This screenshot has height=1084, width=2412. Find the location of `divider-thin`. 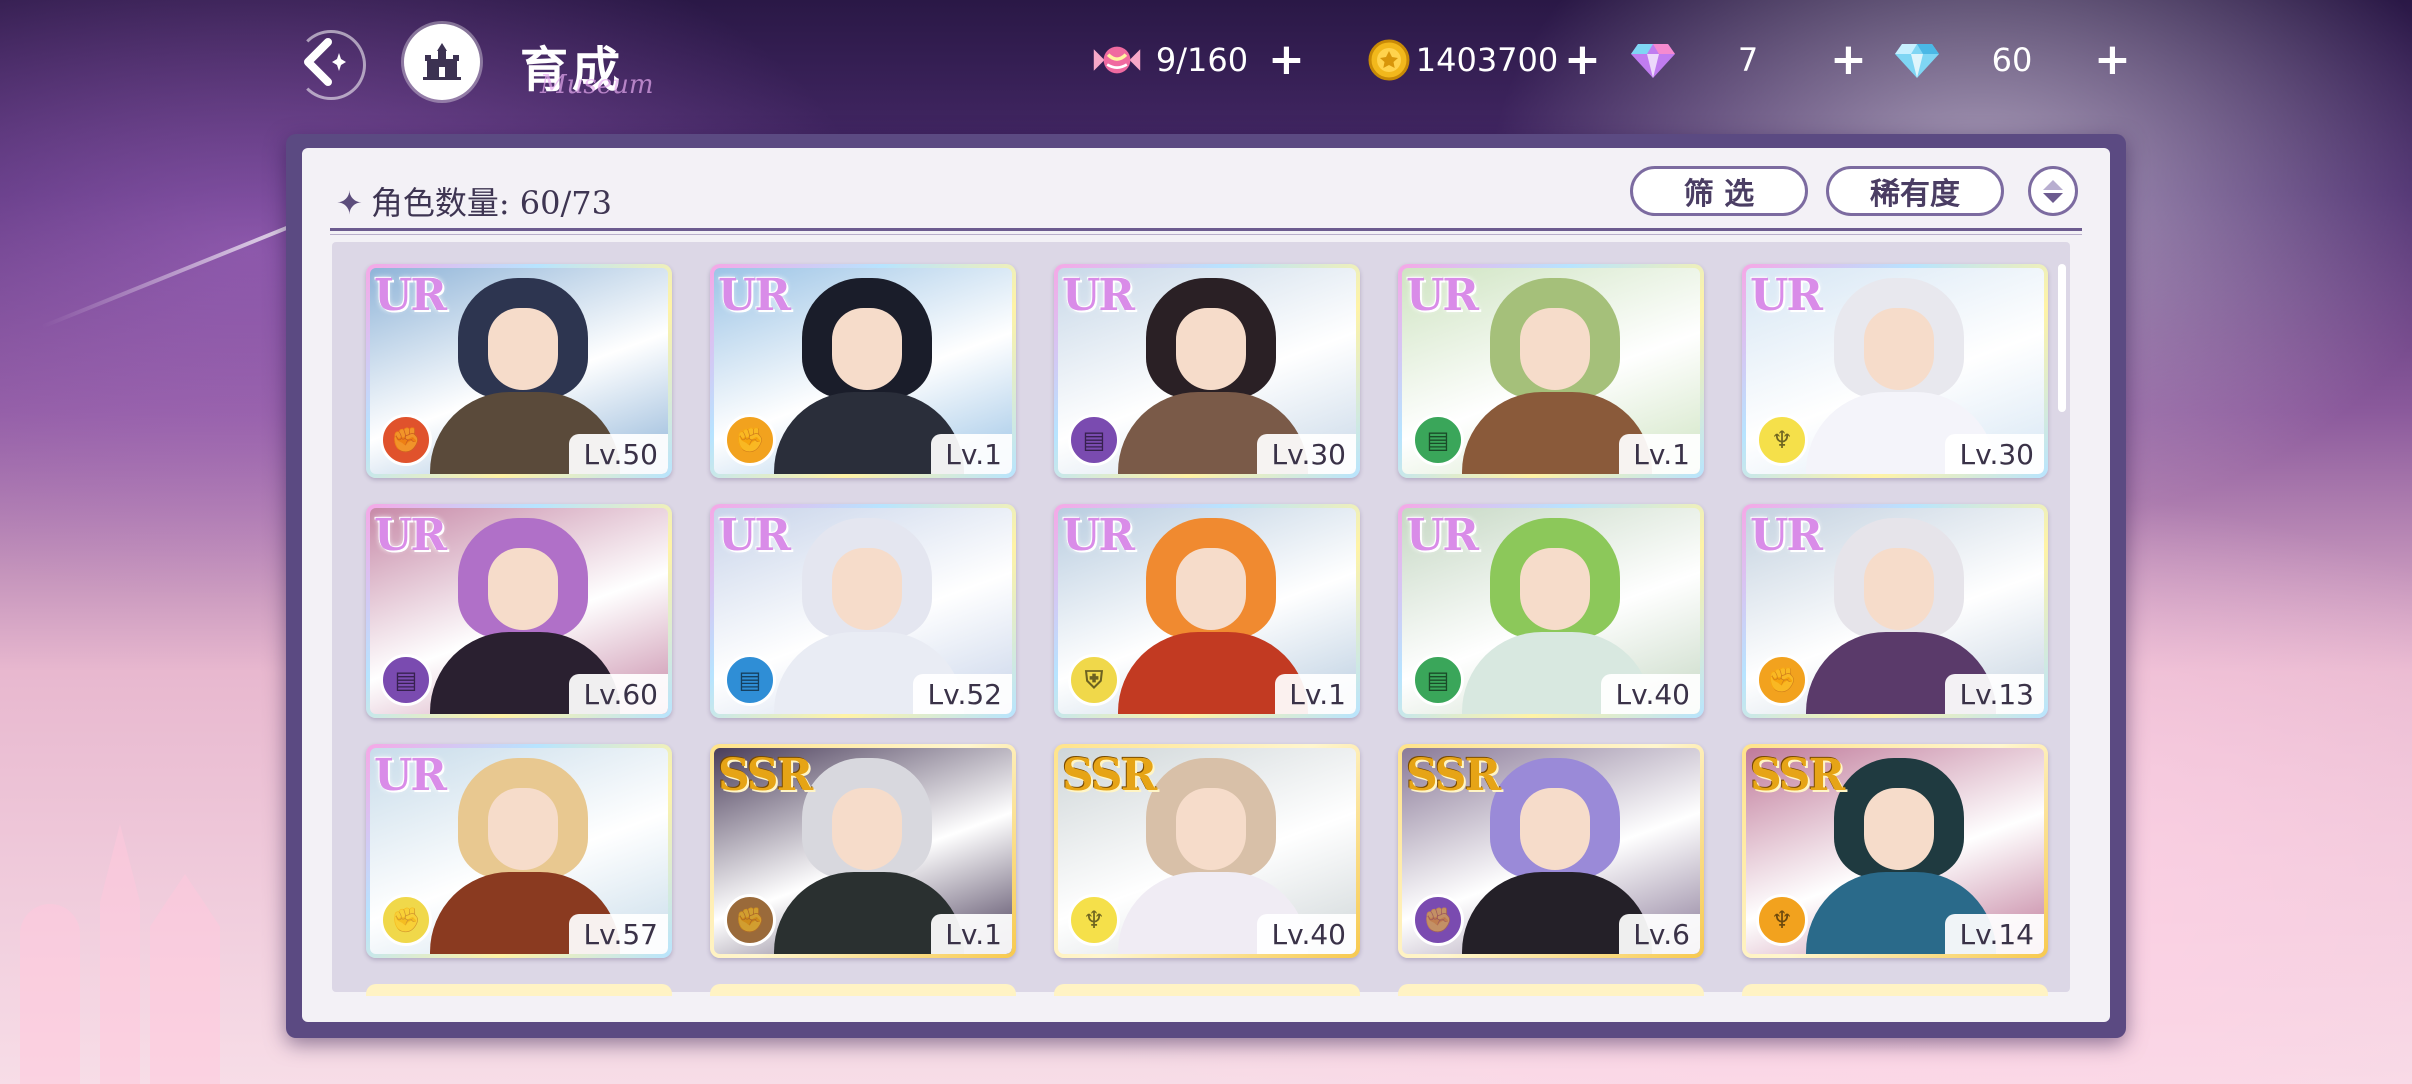

divider-thin is located at coordinates (1206, 234).